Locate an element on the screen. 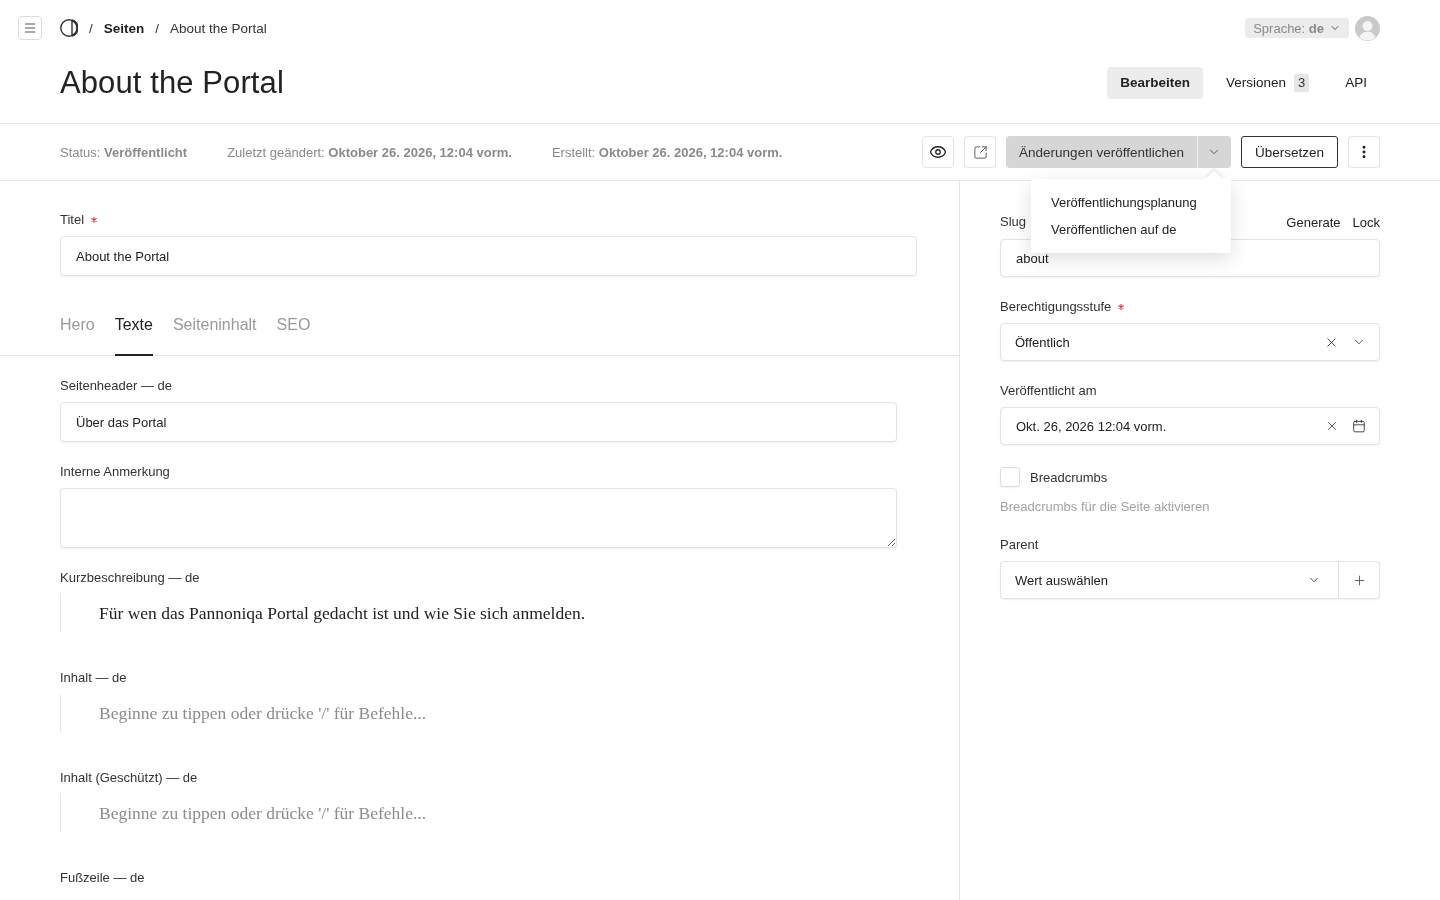 The width and height of the screenshot is (1440, 900). translate-button: Übersetzen is located at coordinates (1289, 152).